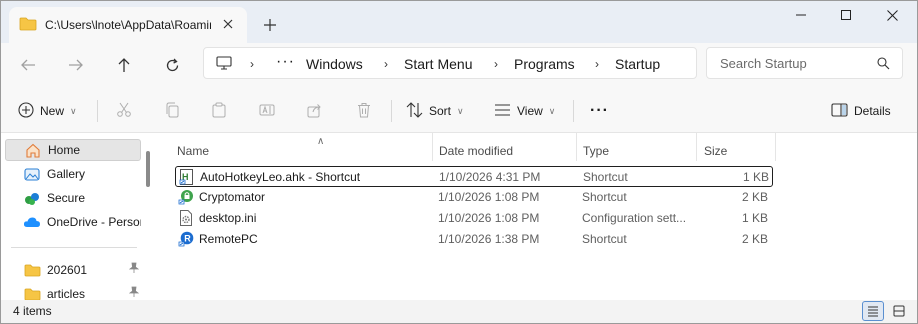  I want to click on delete-button, so click(364, 111).